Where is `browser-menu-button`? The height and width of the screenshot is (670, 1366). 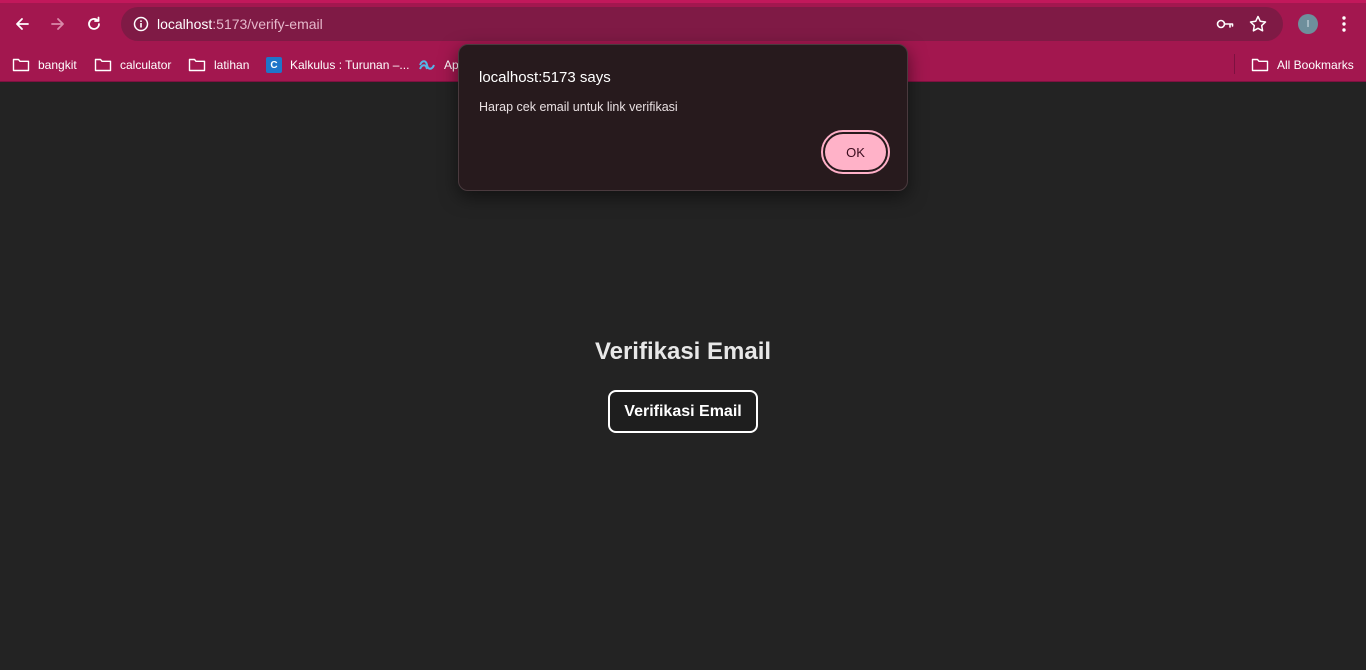
browser-menu-button is located at coordinates (1344, 24).